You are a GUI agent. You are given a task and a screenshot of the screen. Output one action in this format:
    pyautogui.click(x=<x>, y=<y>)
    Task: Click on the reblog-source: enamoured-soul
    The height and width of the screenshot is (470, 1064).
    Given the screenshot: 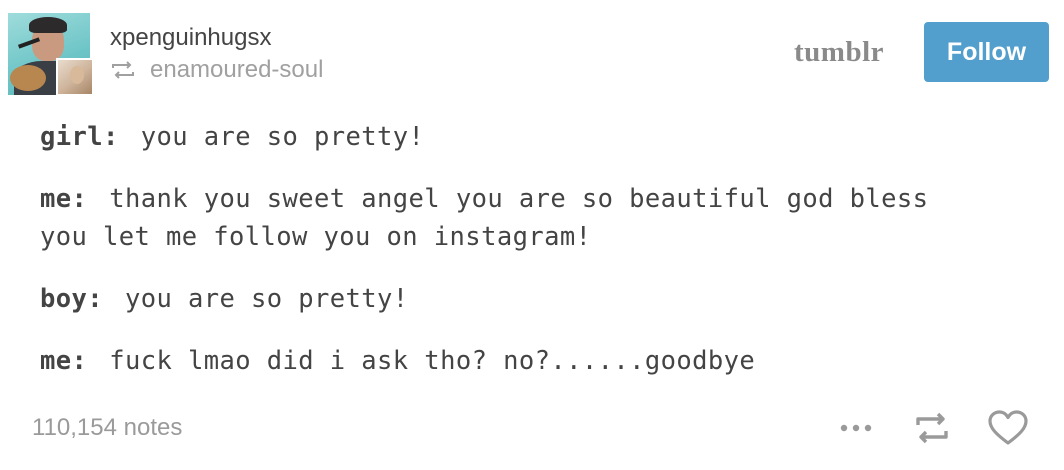 What is the action you would take?
    pyautogui.click(x=216, y=70)
    